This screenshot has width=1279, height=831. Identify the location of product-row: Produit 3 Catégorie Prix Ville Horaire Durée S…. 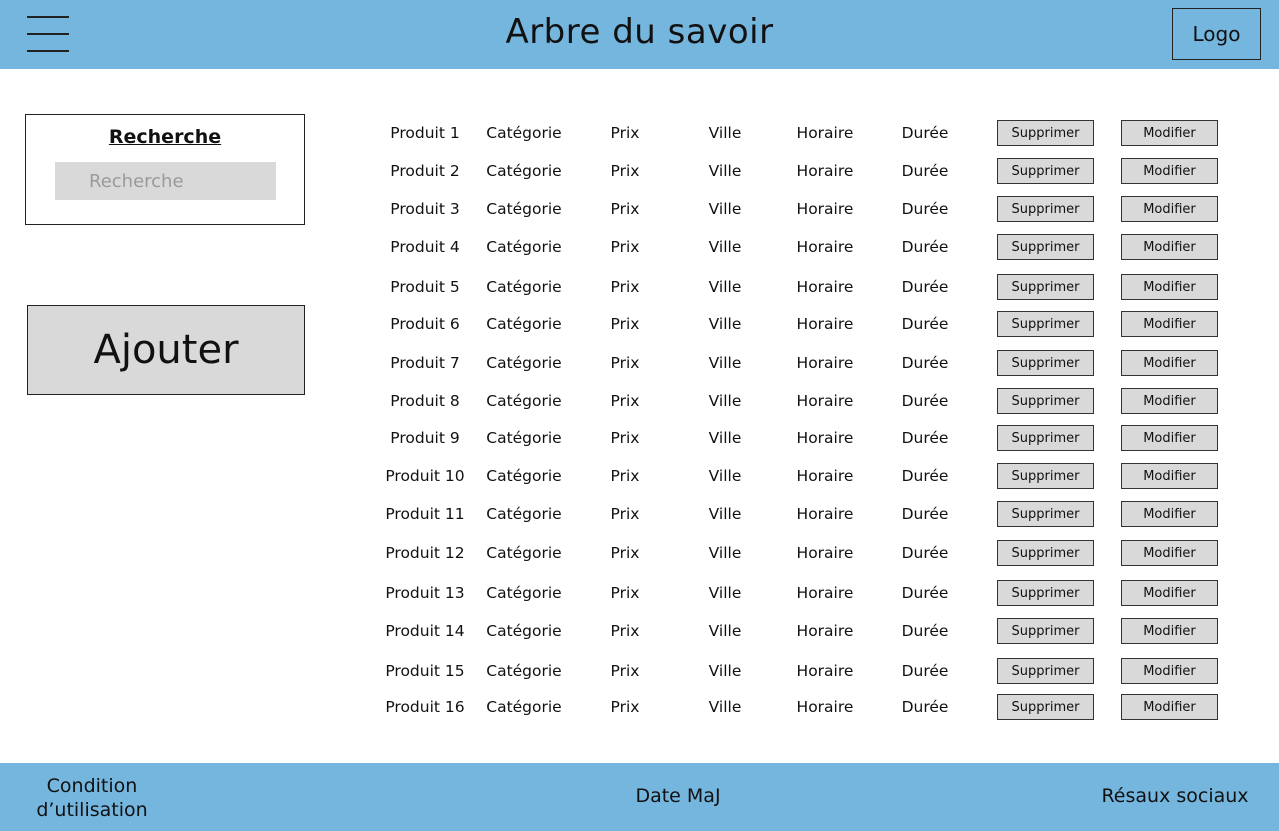
(639, 209).